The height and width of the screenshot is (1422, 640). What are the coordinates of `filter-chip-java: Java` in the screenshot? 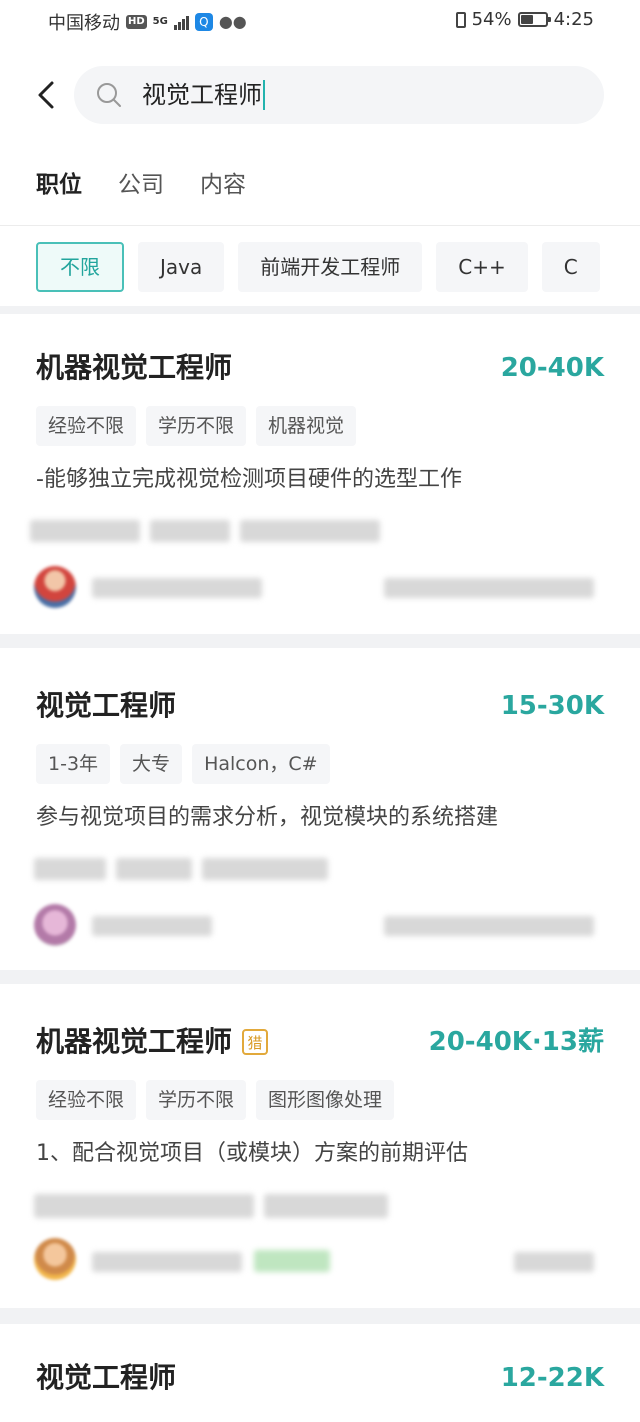 It's located at (181, 267).